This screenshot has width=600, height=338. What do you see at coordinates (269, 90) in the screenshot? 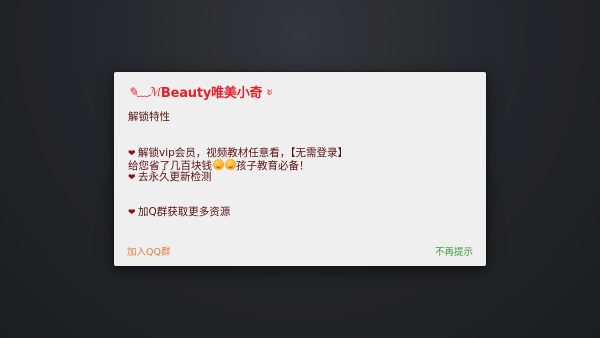
I see `title-tail-decoration: ะ` at bounding box center [269, 90].